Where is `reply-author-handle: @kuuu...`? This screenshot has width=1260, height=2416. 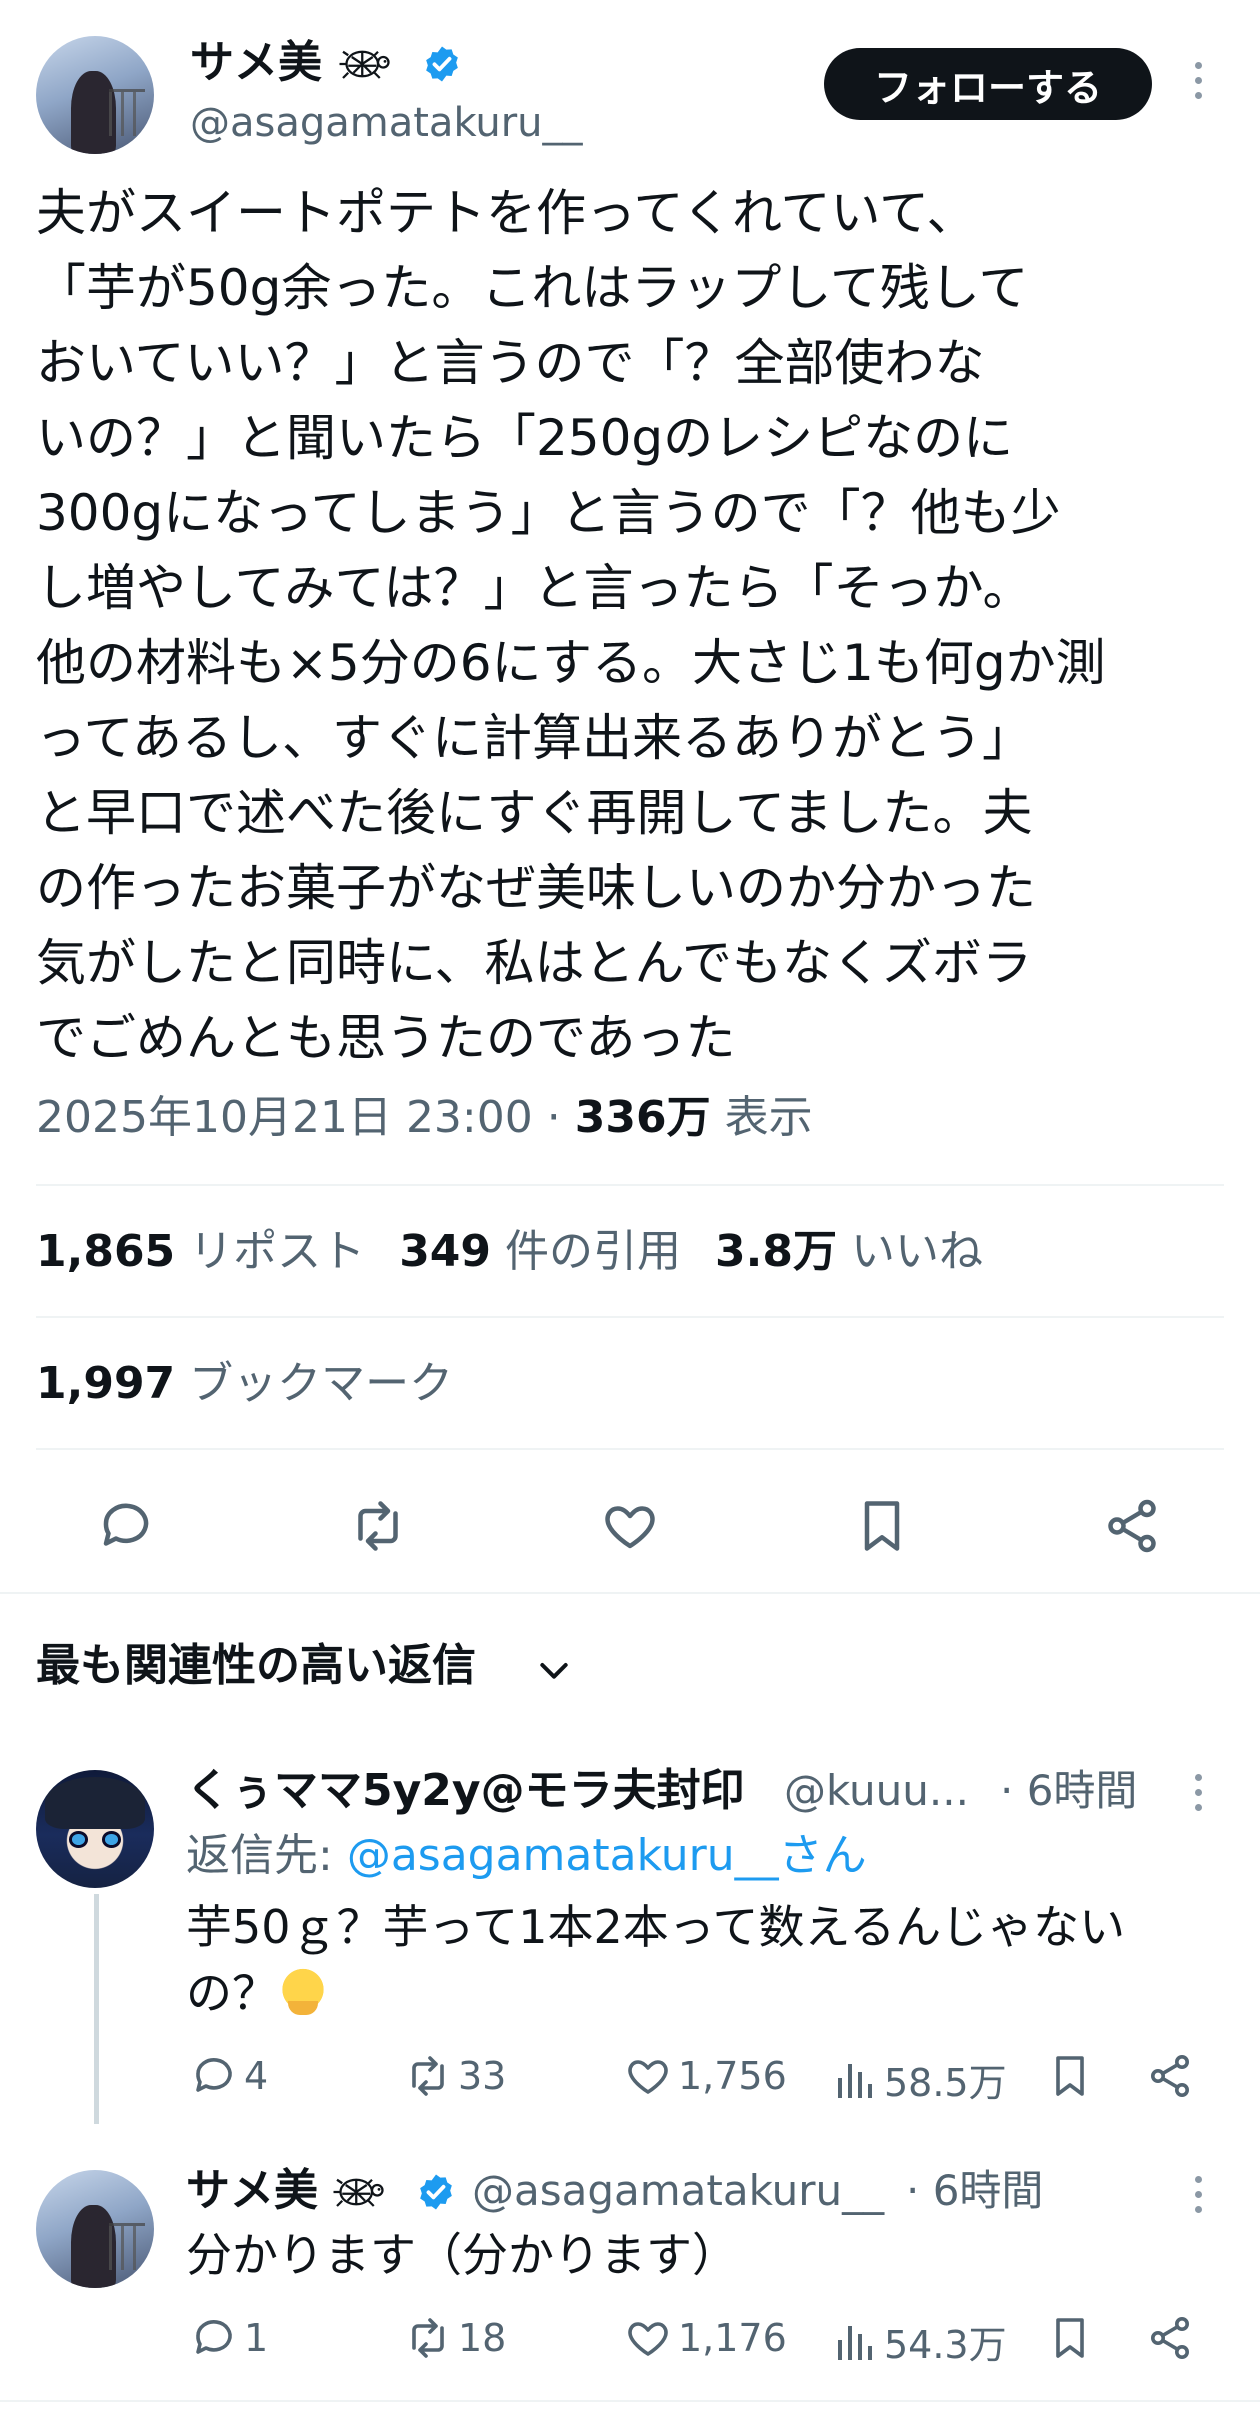 reply-author-handle: @kuuu... is located at coordinates (876, 1791).